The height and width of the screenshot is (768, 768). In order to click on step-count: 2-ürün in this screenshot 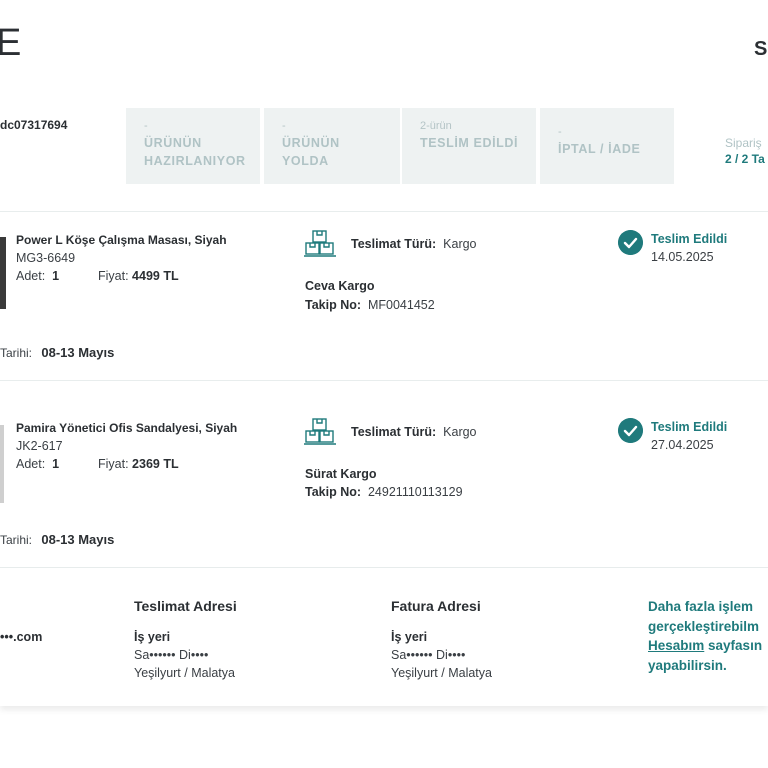, I will do `click(436, 126)`.